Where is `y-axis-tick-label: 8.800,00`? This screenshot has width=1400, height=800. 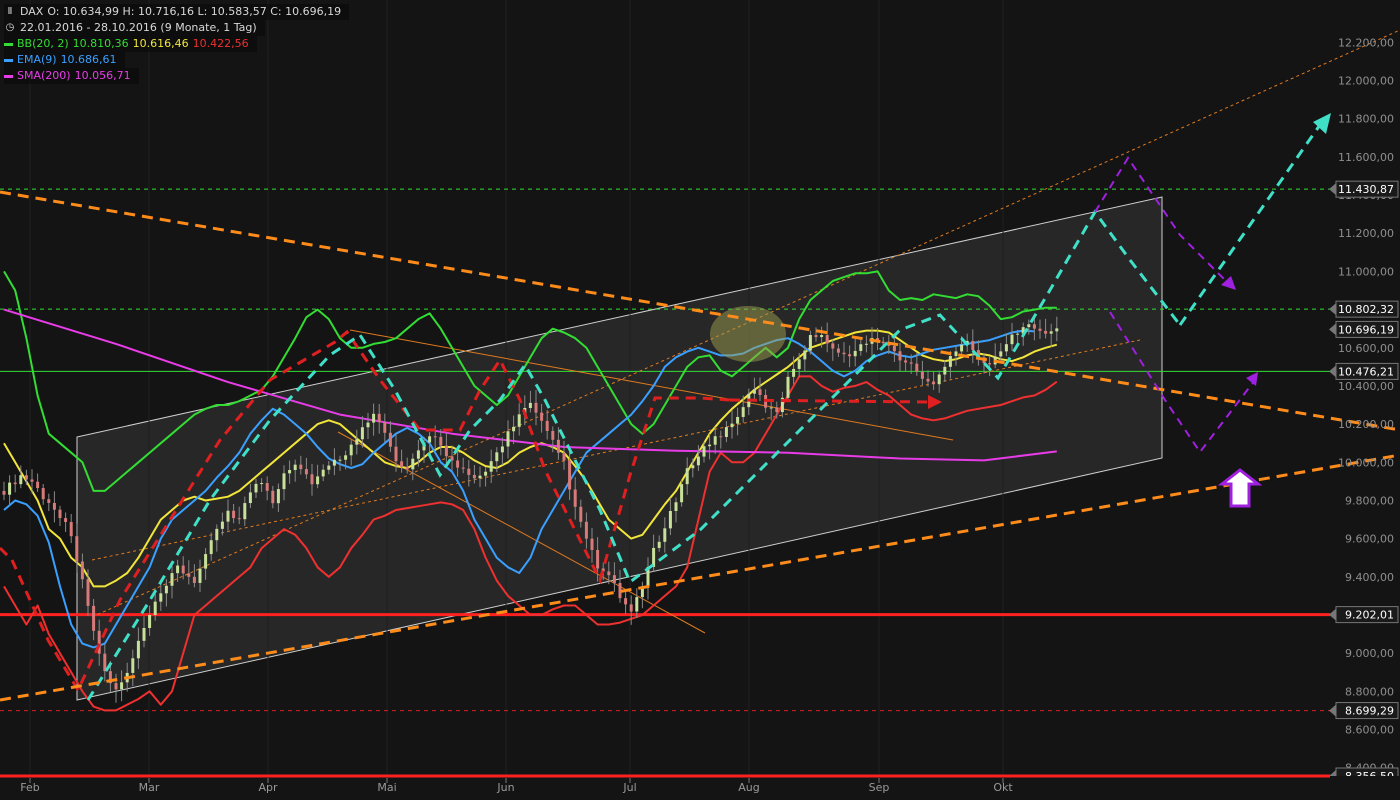 y-axis-tick-label: 8.800,00 is located at coordinates (1369, 691).